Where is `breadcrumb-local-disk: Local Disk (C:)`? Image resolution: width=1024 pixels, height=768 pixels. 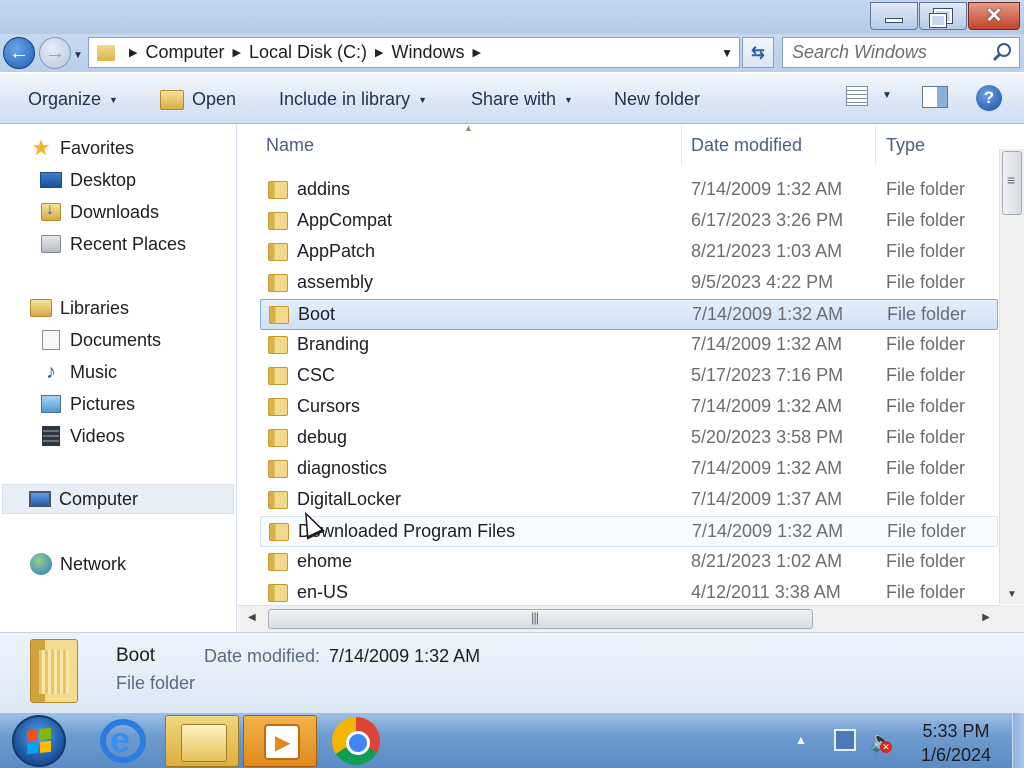 breadcrumb-local-disk: Local Disk (C:) is located at coordinates (308, 52).